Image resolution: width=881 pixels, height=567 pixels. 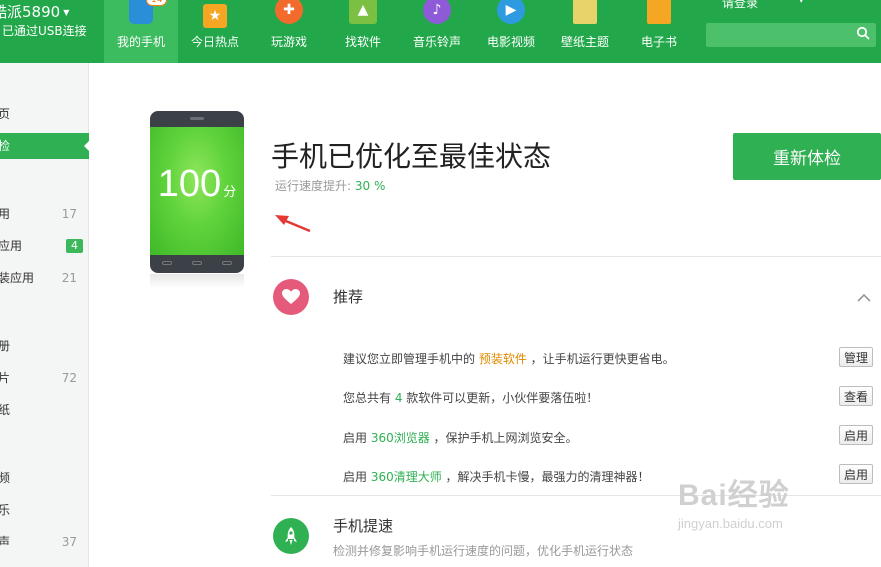 What do you see at coordinates (436, 42) in the screenshot?
I see `nav-label: 音乐铃声` at bounding box center [436, 42].